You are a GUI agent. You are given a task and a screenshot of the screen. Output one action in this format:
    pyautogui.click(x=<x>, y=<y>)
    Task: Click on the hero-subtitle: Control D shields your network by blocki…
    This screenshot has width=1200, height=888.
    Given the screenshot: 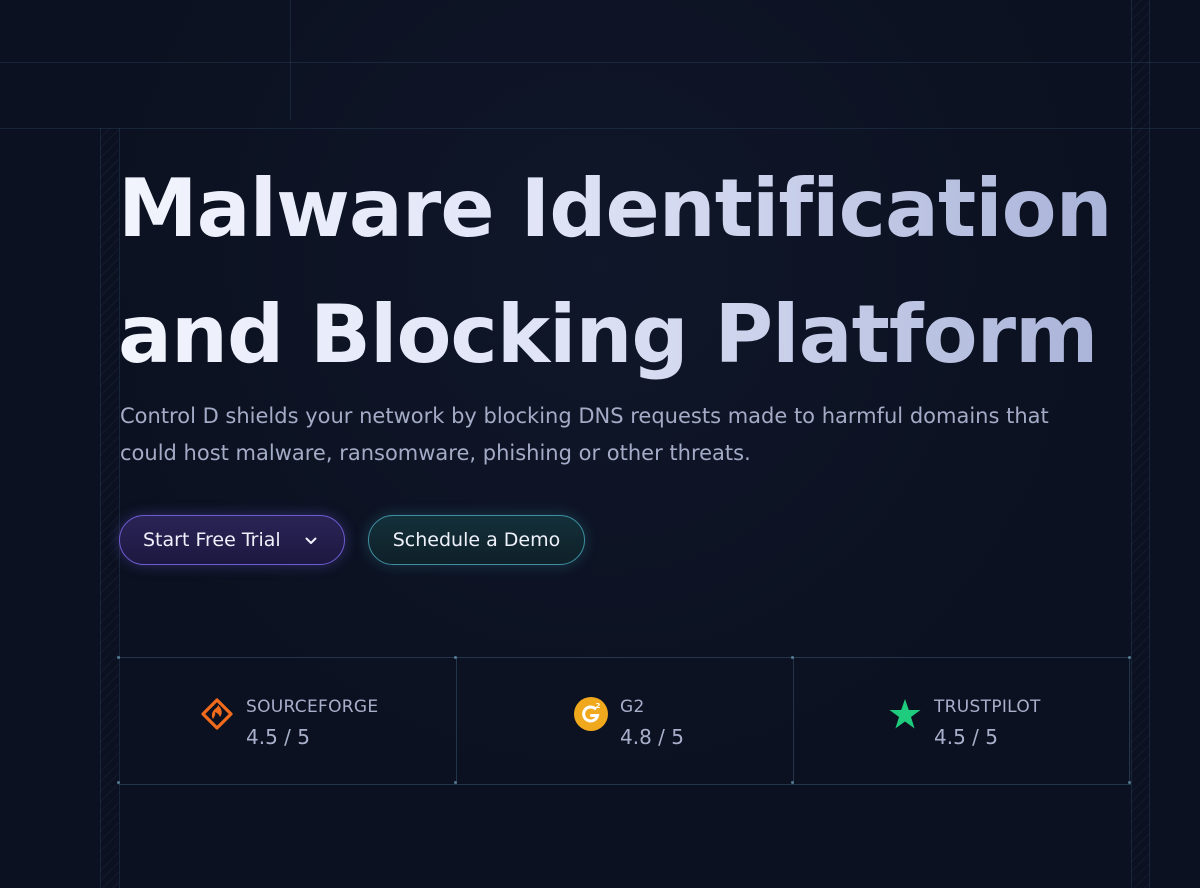 What is the action you would take?
    pyautogui.click(x=584, y=434)
    